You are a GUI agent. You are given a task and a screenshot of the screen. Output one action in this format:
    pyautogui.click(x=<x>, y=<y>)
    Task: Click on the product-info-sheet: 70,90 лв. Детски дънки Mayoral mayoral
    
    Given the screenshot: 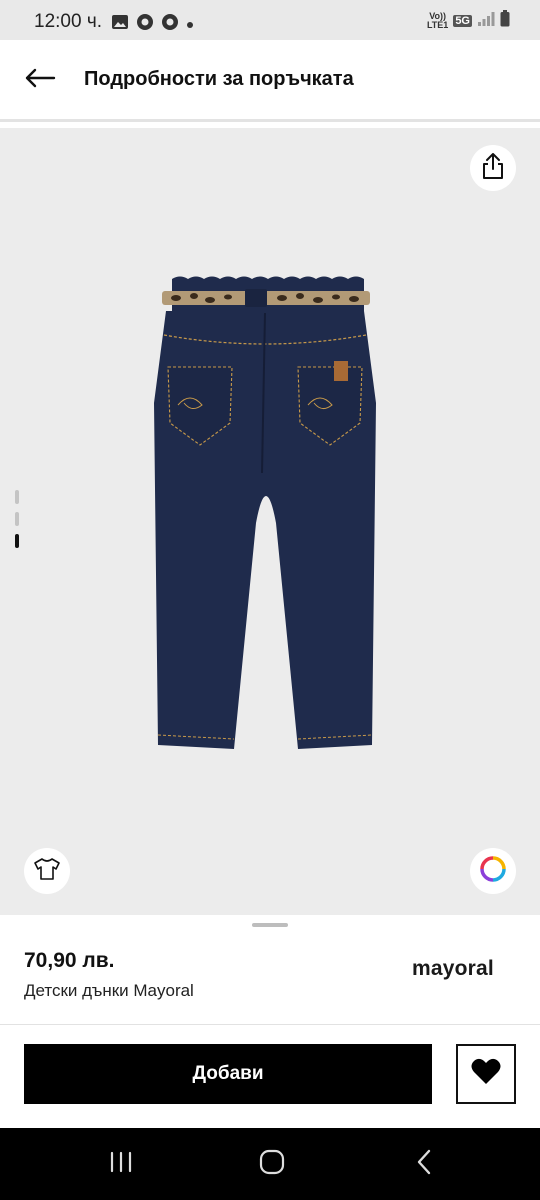 What is the action you would take?
    pyautogui.click(x=270, y=970)
    